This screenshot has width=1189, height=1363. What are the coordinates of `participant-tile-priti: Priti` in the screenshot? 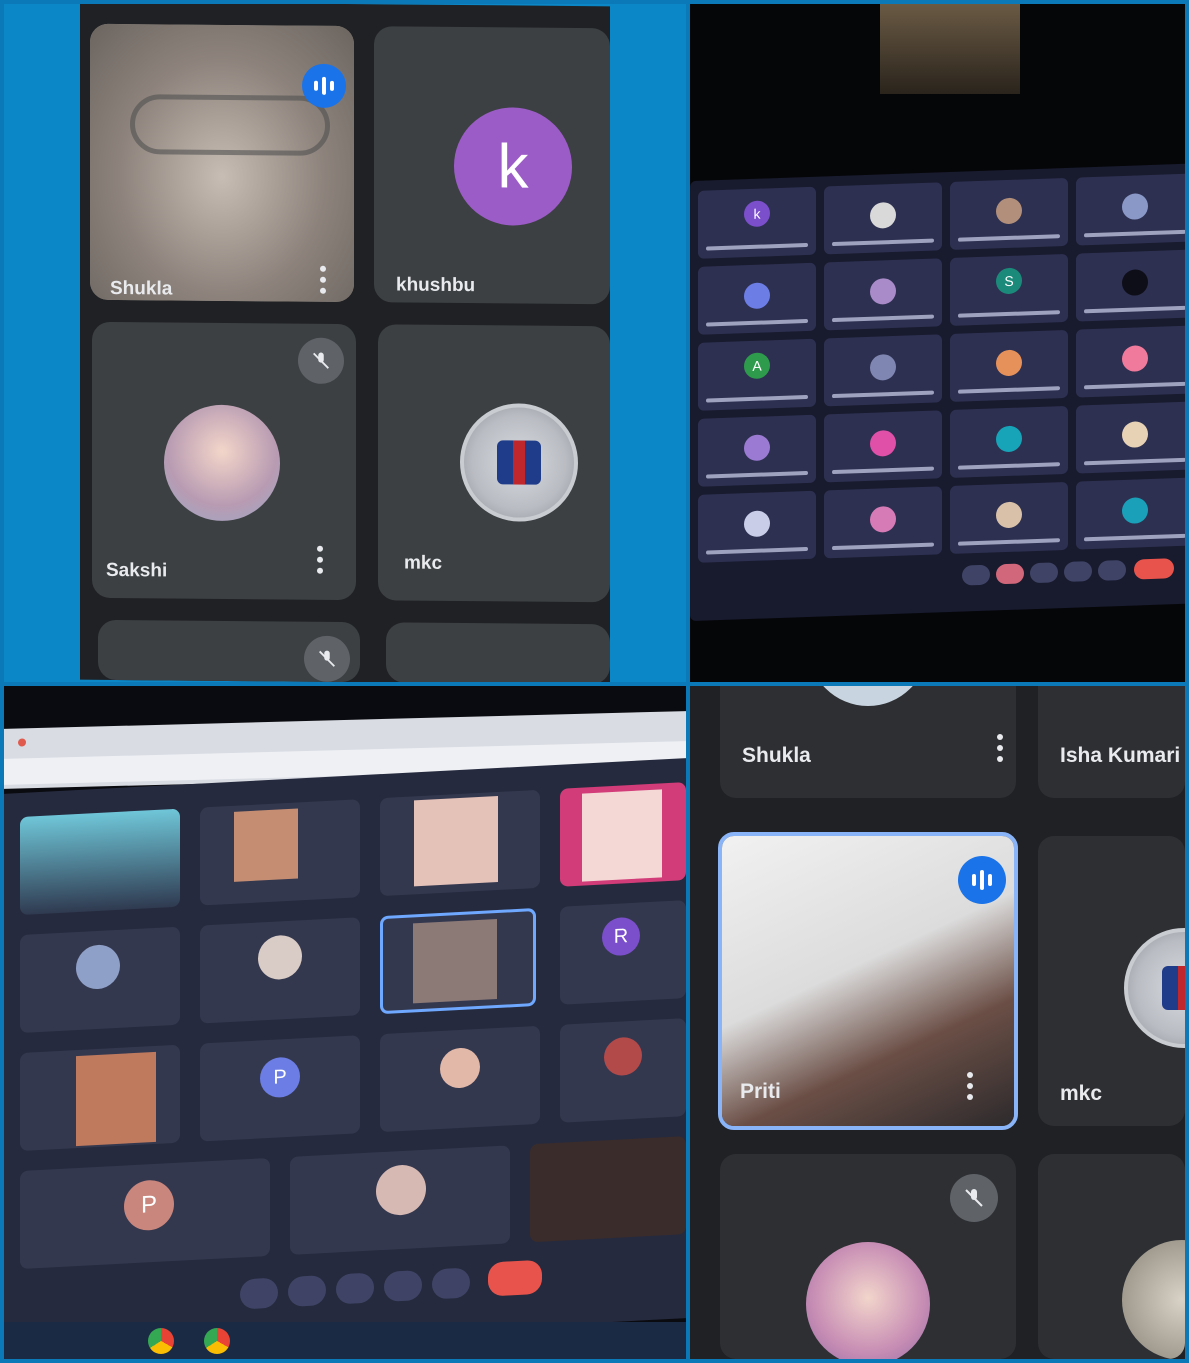 It's located at (868, 981).